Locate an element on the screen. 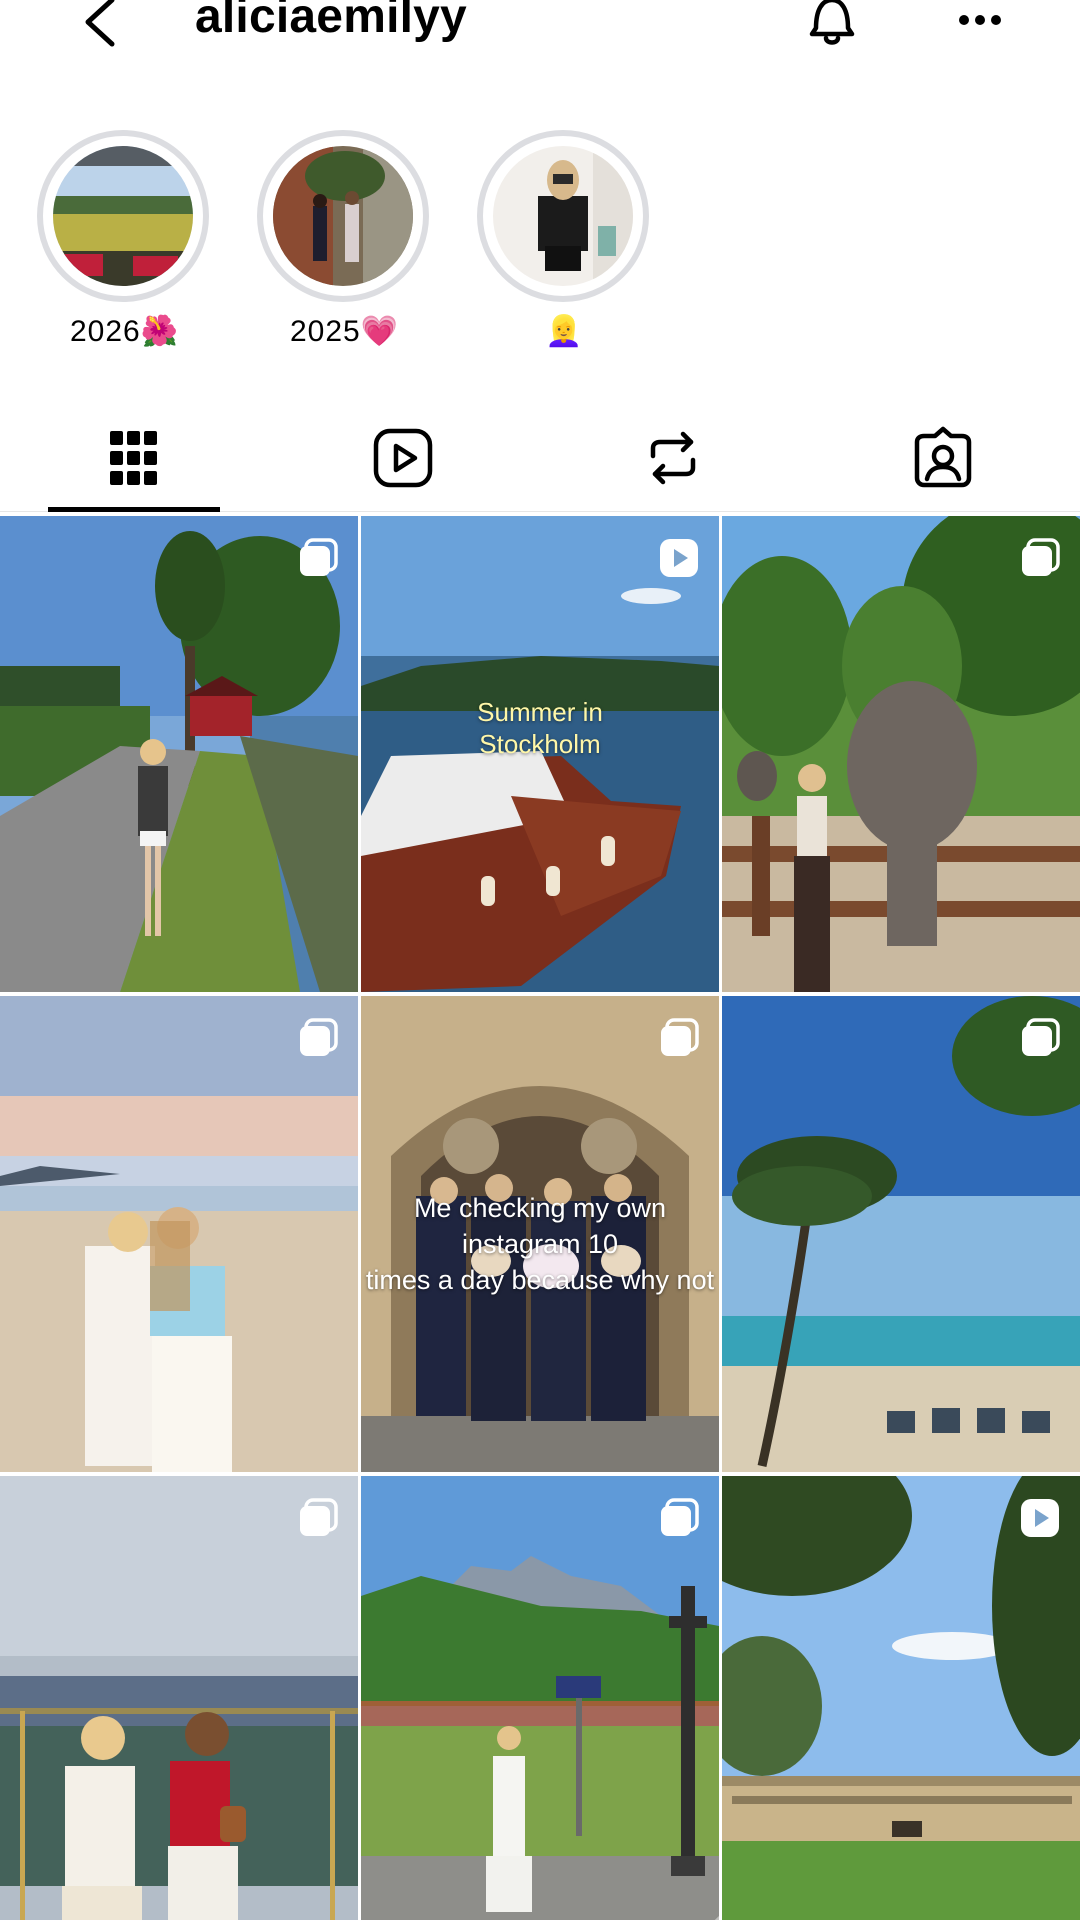  repost-icon is located at coordinates (673, 458).